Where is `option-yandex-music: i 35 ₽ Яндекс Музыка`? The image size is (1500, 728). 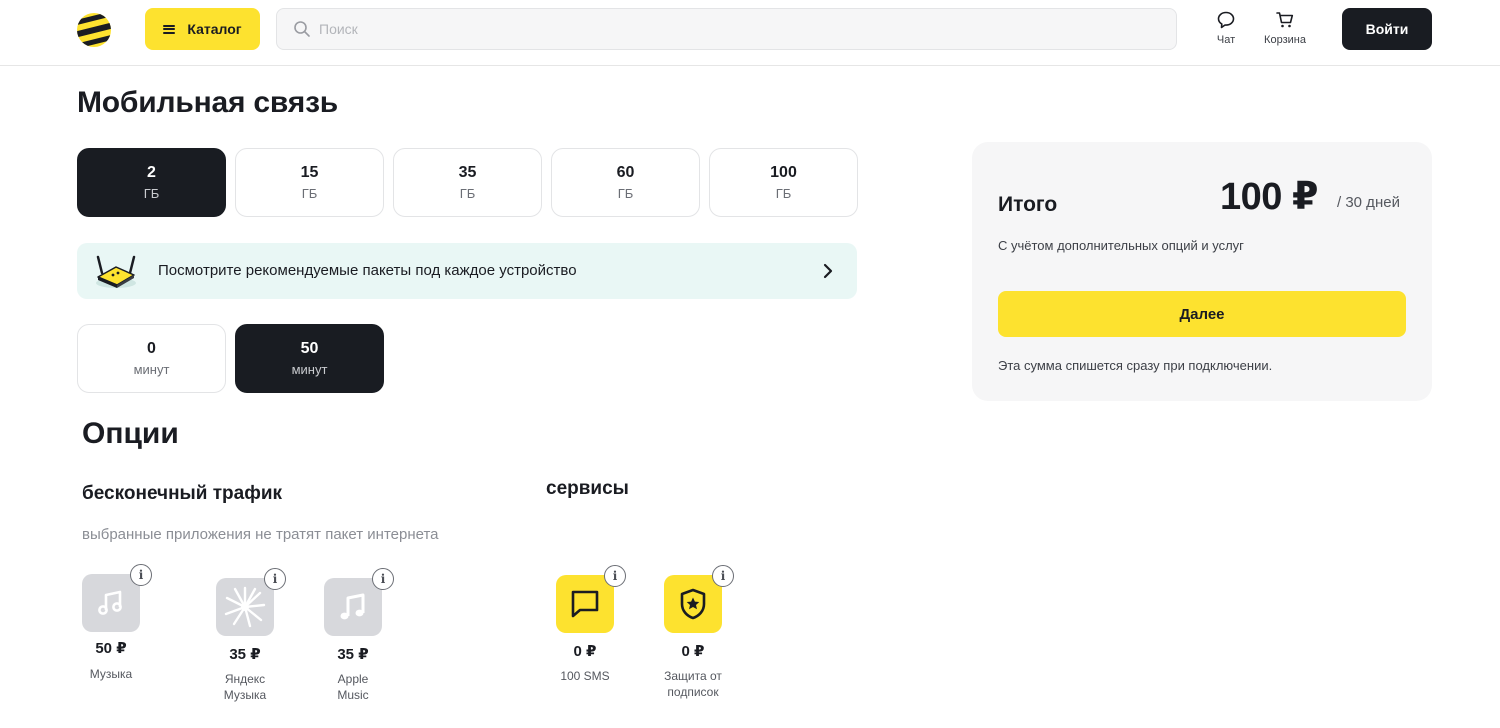
option-yandex-music: i 35 ₽ Яндекс Музыка is located at coordinates (251, 635).